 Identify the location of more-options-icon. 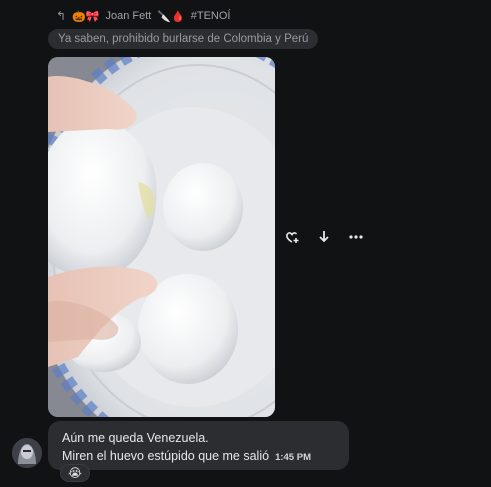
(356, 237).